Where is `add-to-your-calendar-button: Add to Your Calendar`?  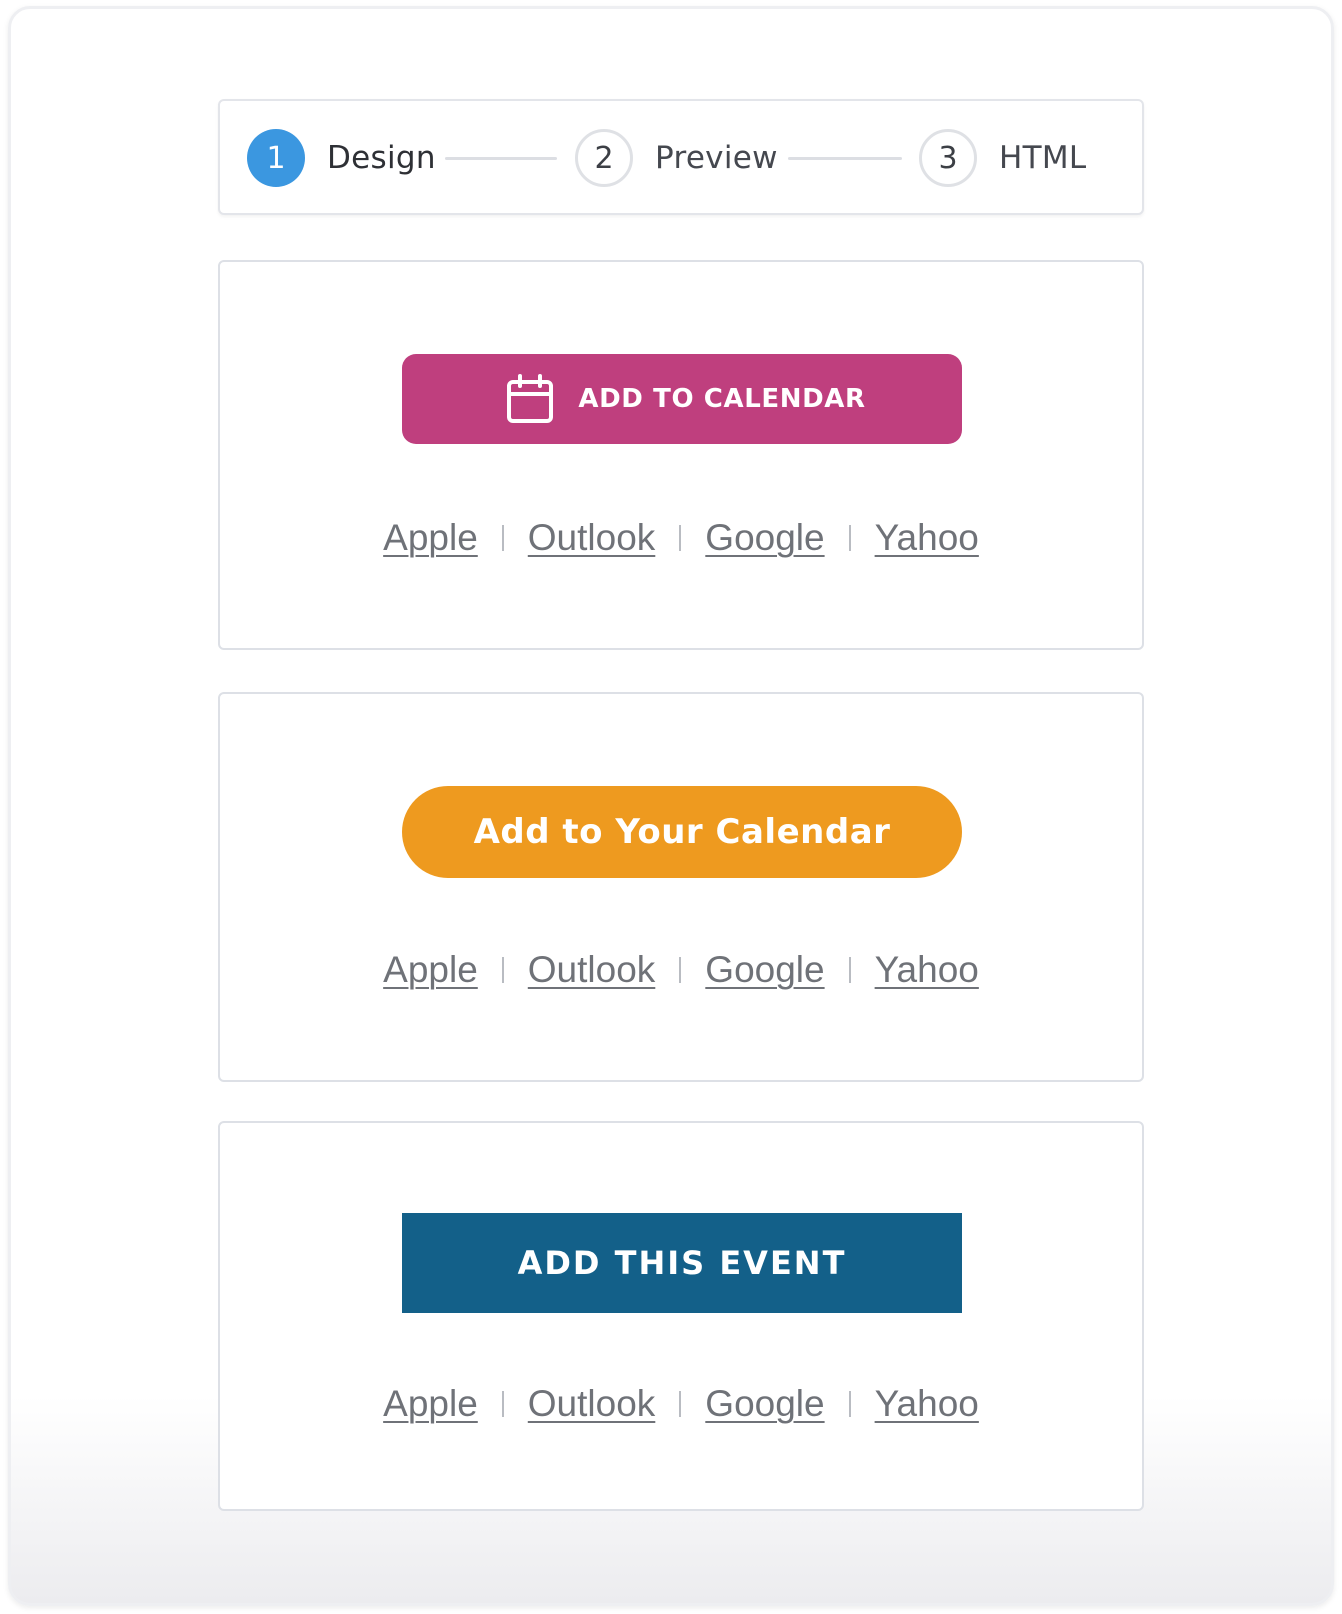
add-to-your-calendar-button: Add to Your Calendar is located at coordinates (682, 832).